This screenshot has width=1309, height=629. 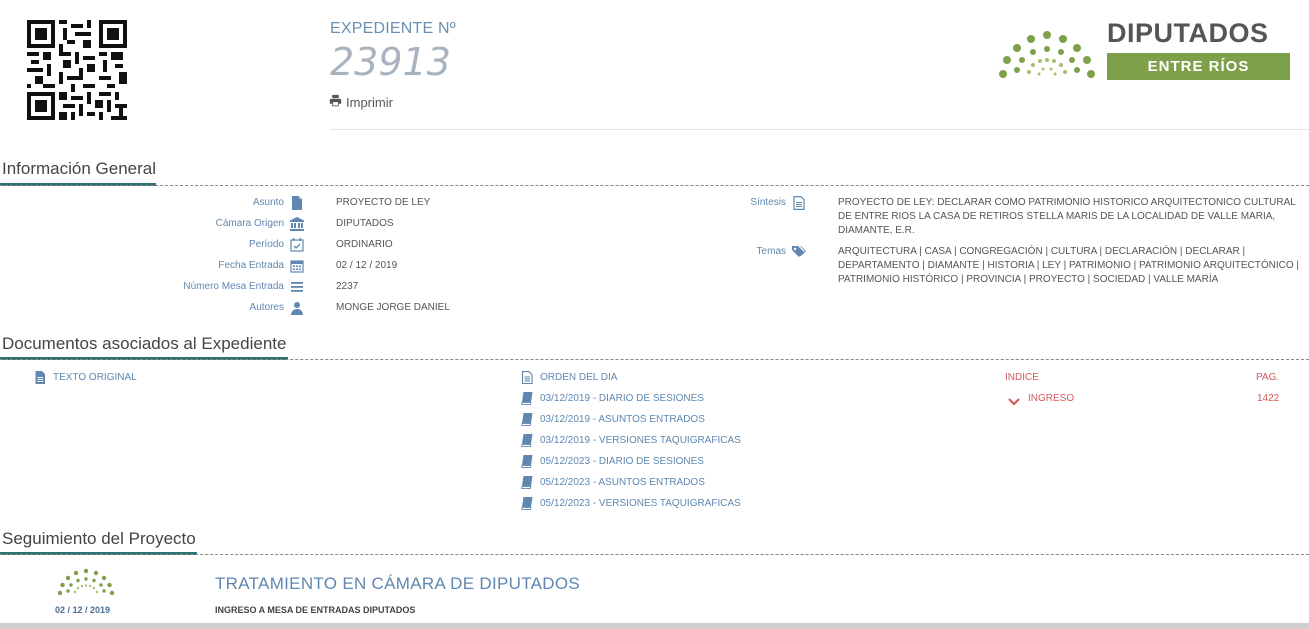 What do you see at coordinates (390, 62) in the screenshot?
I see `expediente-number: 23913` at bounding box center [390, 62].